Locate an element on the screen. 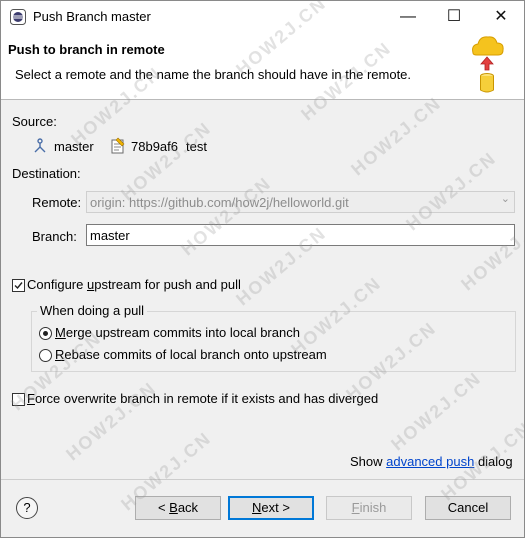 The image size is (525, 538). configure-upstream-label: Configure upstream for push and pull is located at coordinates (134, 284).